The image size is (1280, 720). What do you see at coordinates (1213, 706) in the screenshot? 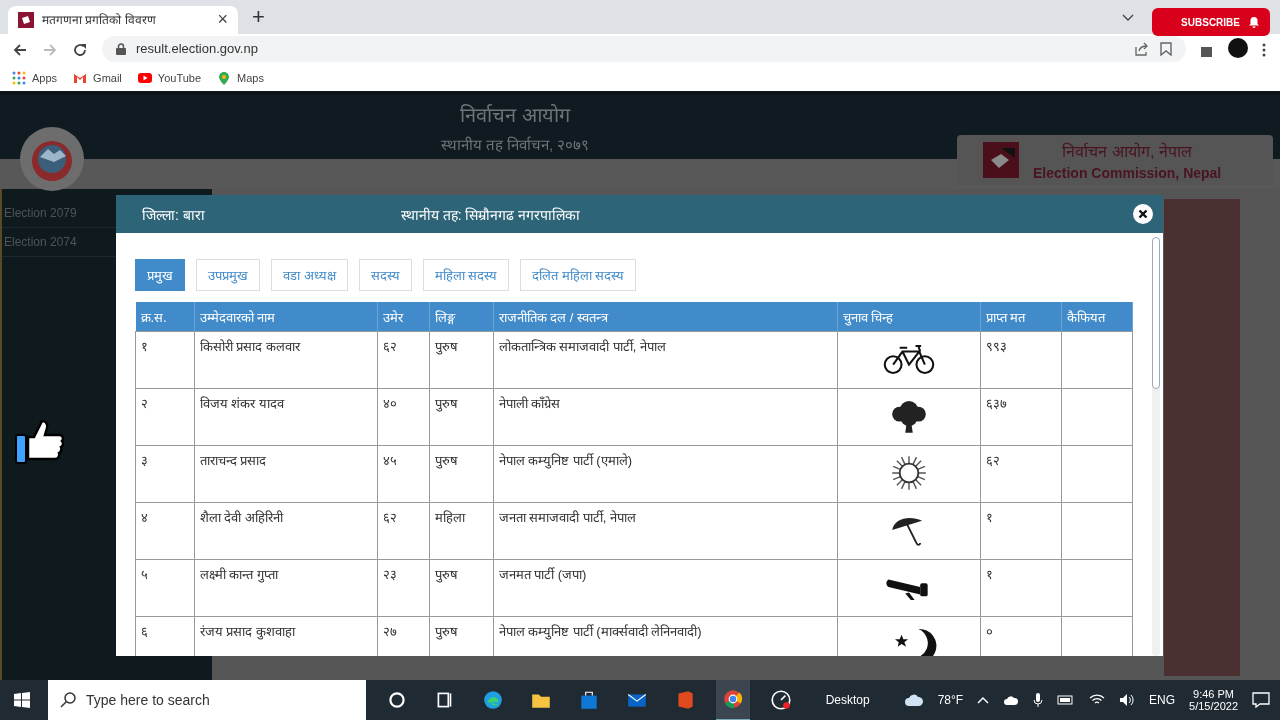
I see `clock-date: 5/15/2022` at bounding box center [1213, 706].